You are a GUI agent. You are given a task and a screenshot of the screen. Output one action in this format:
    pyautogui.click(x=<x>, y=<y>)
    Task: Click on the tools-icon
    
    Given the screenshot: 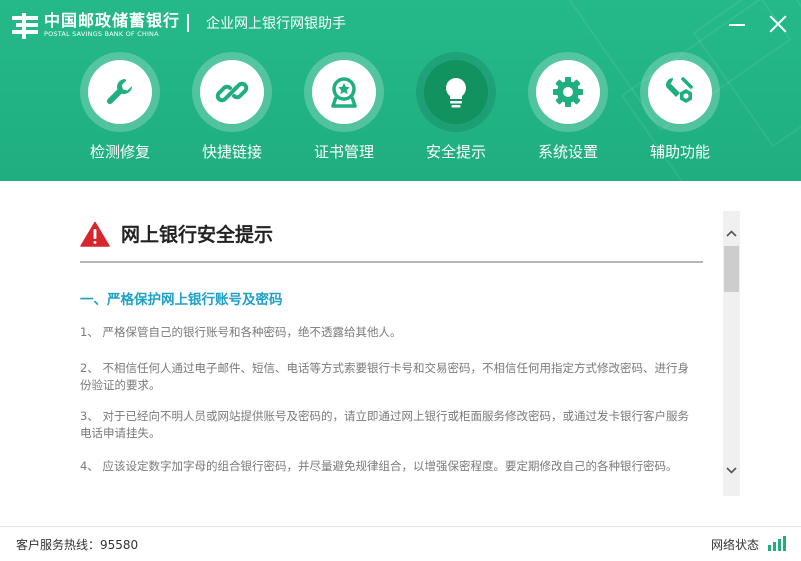 What is the action you would take?
    pyautogui.click(x=679, y=90)
    